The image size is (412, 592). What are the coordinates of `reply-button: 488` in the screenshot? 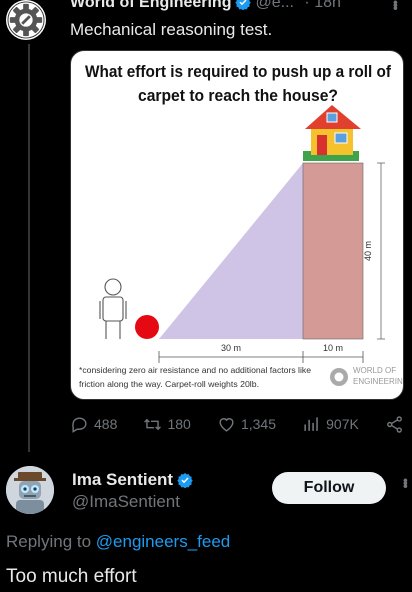 It's located at (93, 424).